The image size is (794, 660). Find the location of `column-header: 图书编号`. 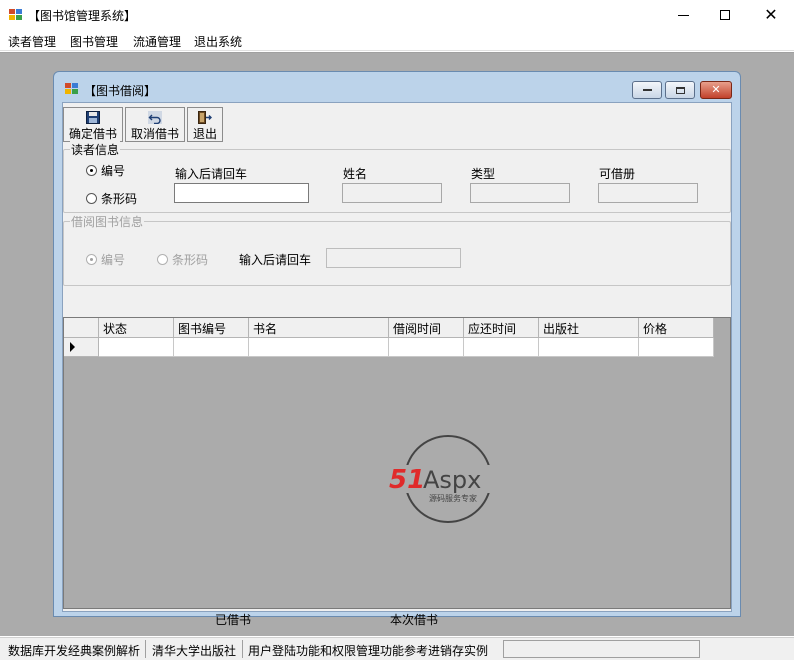

column-header: 图书编号 is located at coordinates (211, 328).